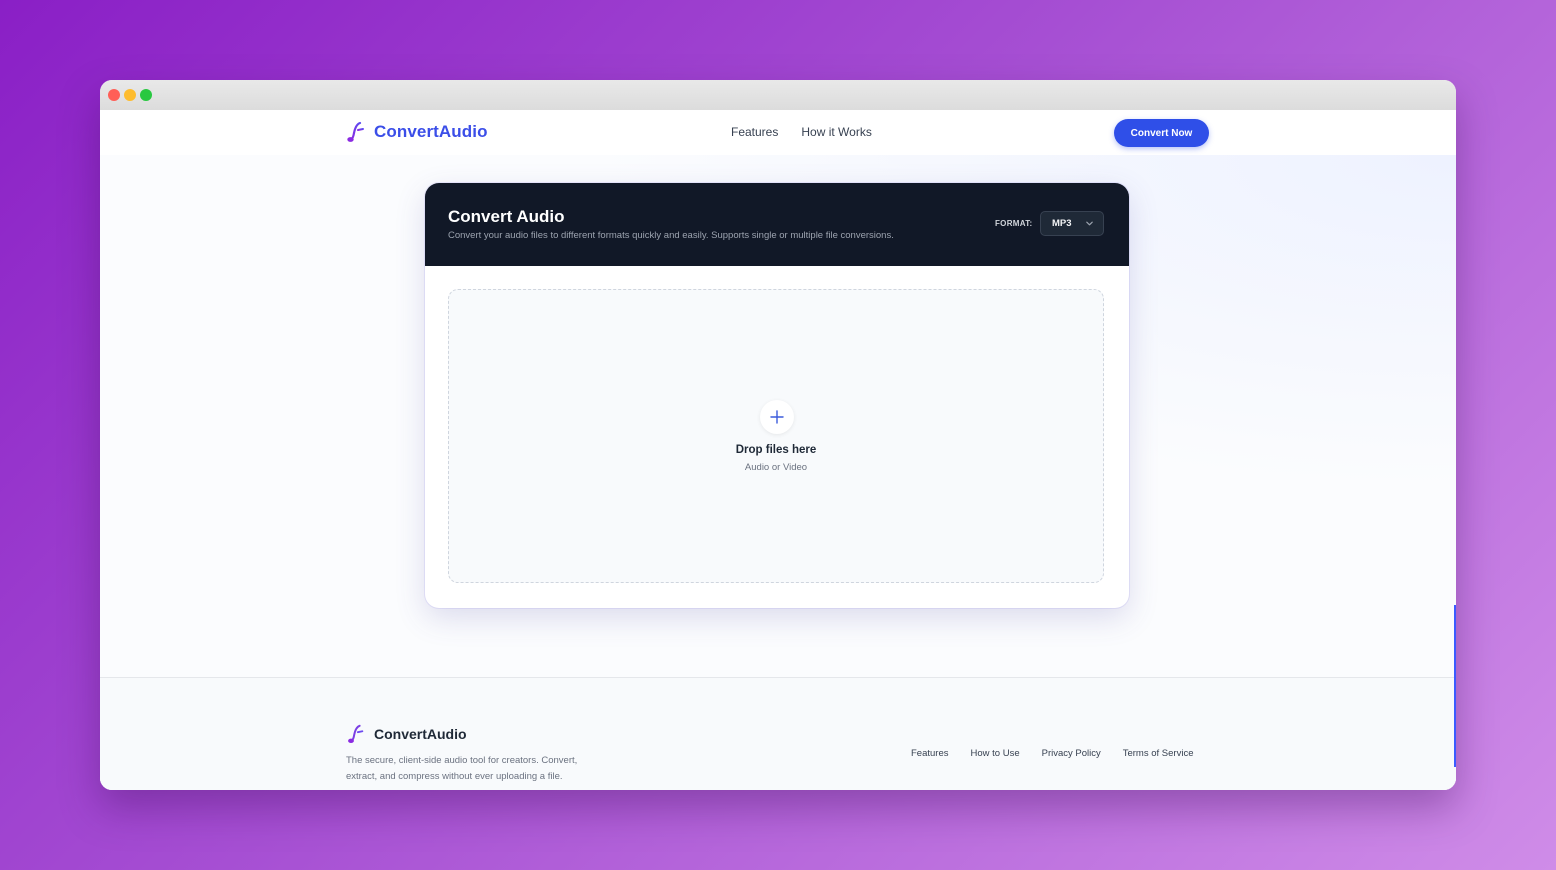 The width and height of the screenshot is (1556, 870). I want to click on format-select-value: MP3, so click(1062, 223).